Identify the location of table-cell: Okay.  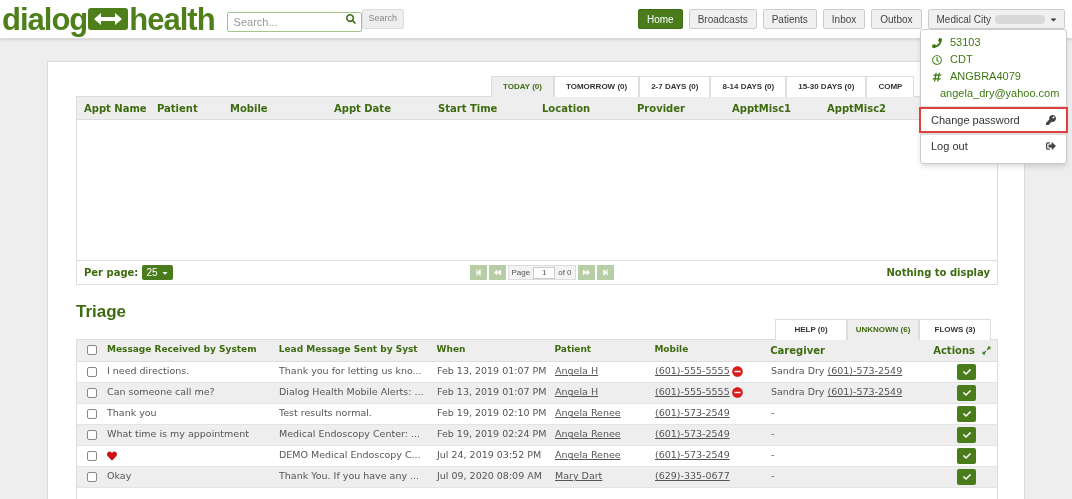
(119, 476).